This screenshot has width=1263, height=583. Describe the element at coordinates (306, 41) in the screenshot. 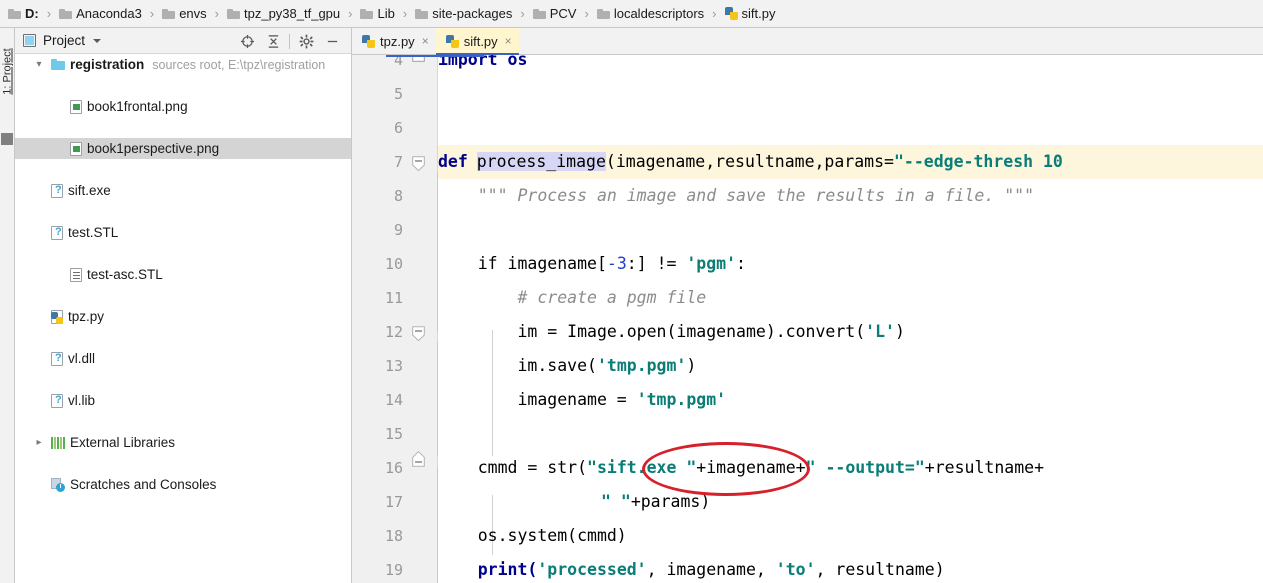

I see `settings-button` at that location.